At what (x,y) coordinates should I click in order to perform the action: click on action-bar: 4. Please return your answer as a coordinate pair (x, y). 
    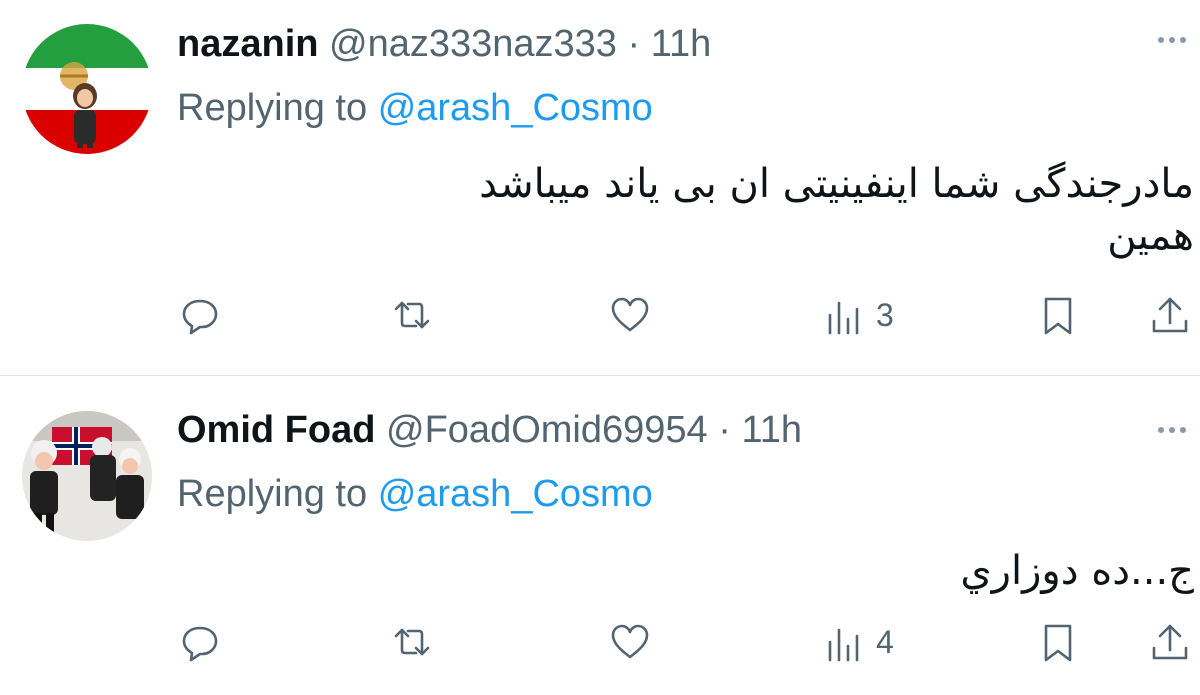
    Looking at the image, I should click on (600, 642).